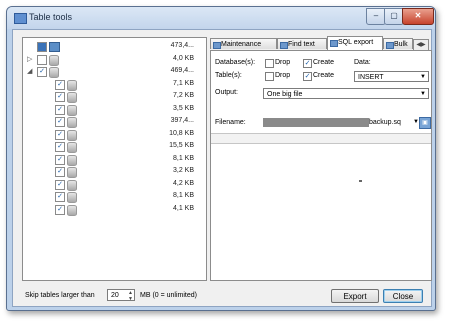 The image size is (474, 329). Describe the element at coordinates (418, 16) in the screenshot. I see `close-window-button: ✕` at that location.